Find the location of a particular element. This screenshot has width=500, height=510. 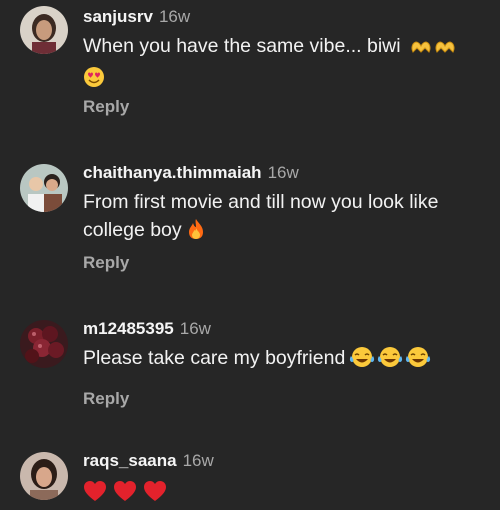

username: raqs_saana is located at coordinates (130, 460).